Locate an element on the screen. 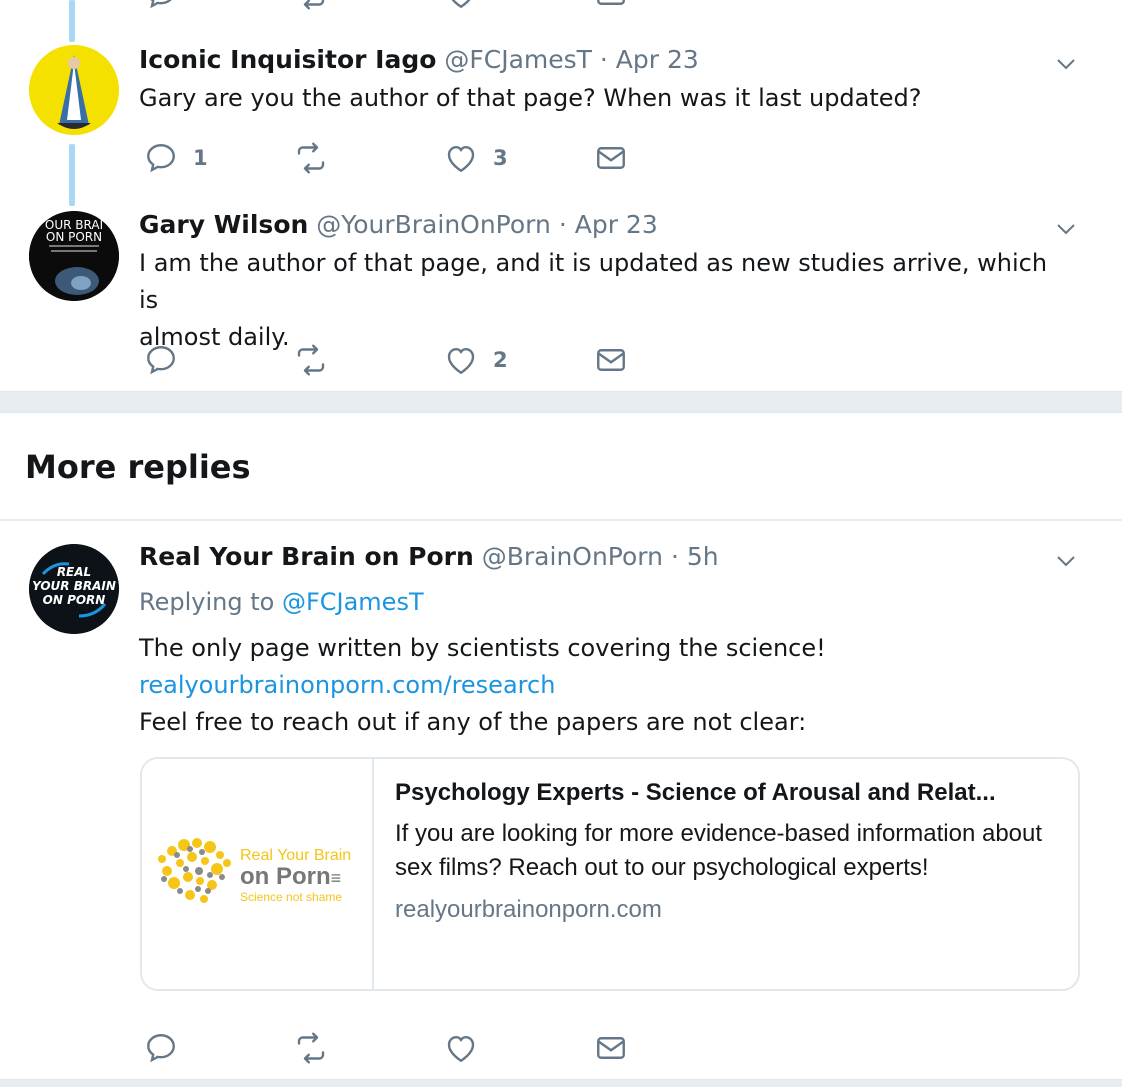 The height and width of the screenshot is (1087, 1122). avatar: OUR BRAI ON PORN is located at coordinates (74, 256).